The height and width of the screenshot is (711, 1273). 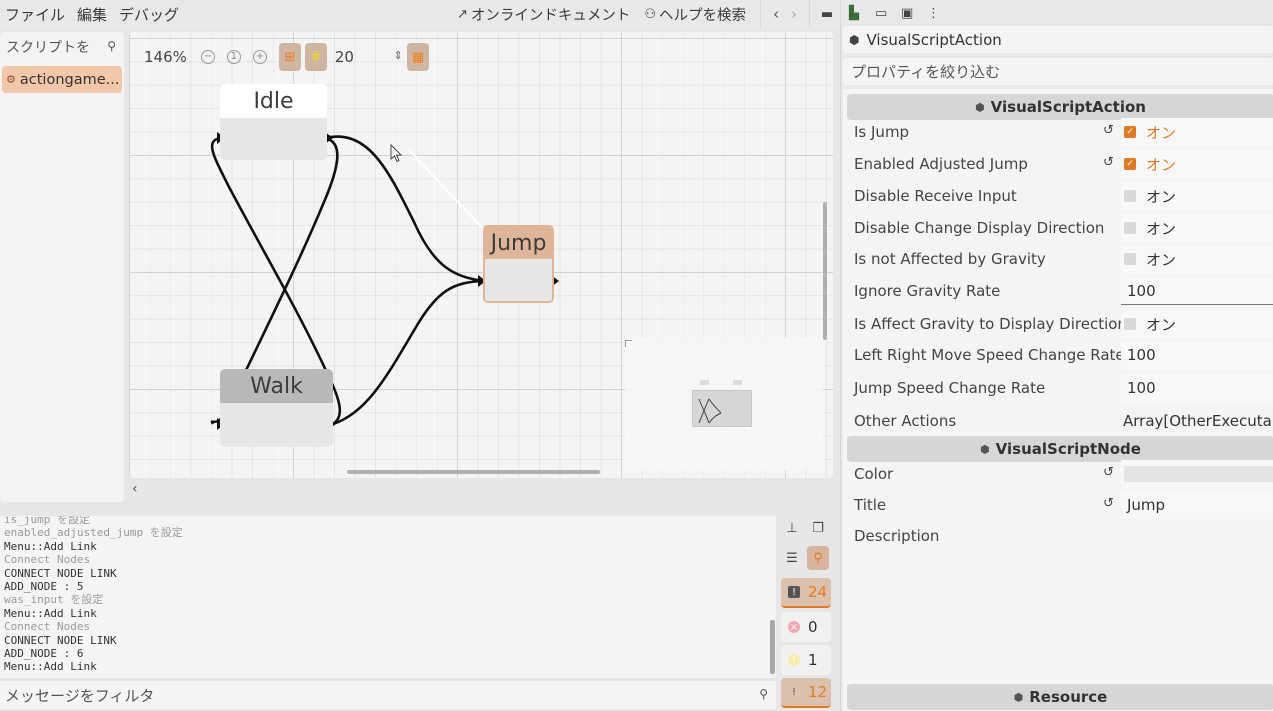 What do you see at coordinates (806, 660) in the screenshot?
I see `filter-warnings-button: ! 1` at bounding box center [806, 660].